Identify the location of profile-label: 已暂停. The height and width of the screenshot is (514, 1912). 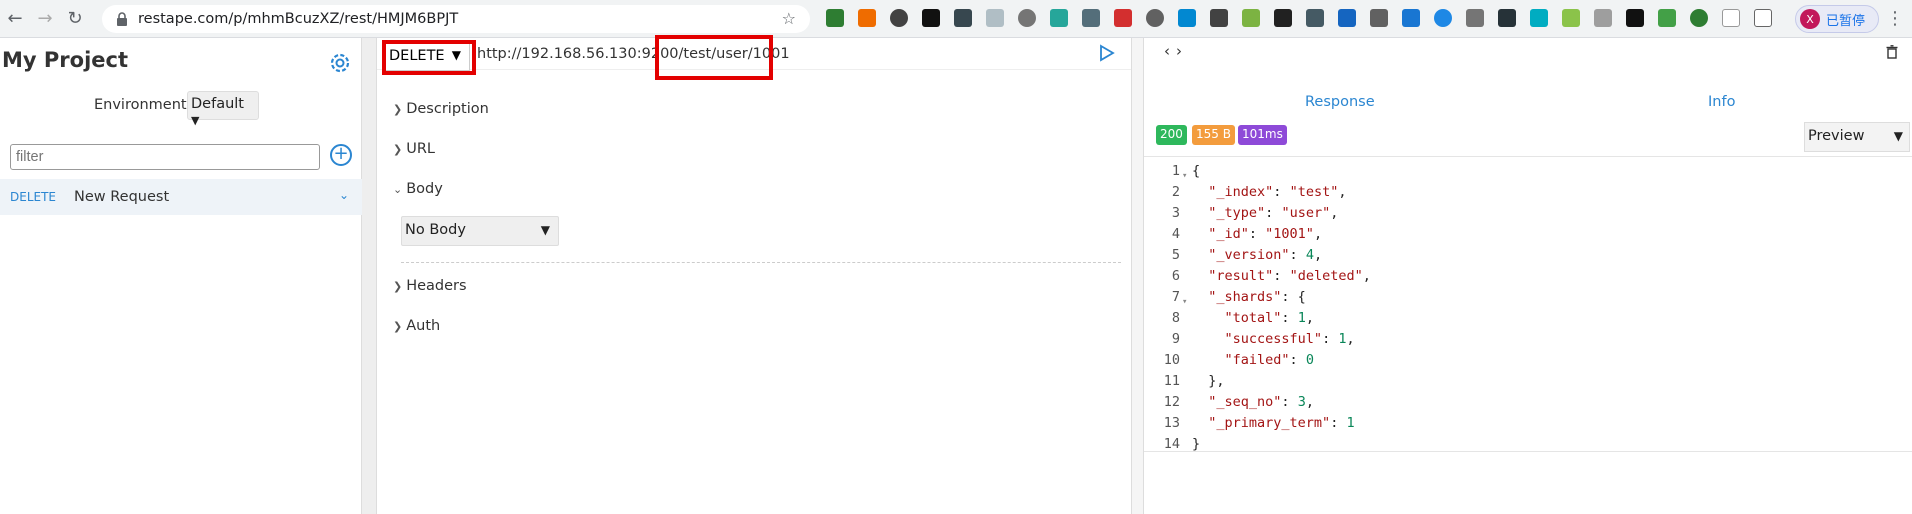
(1846, 21).